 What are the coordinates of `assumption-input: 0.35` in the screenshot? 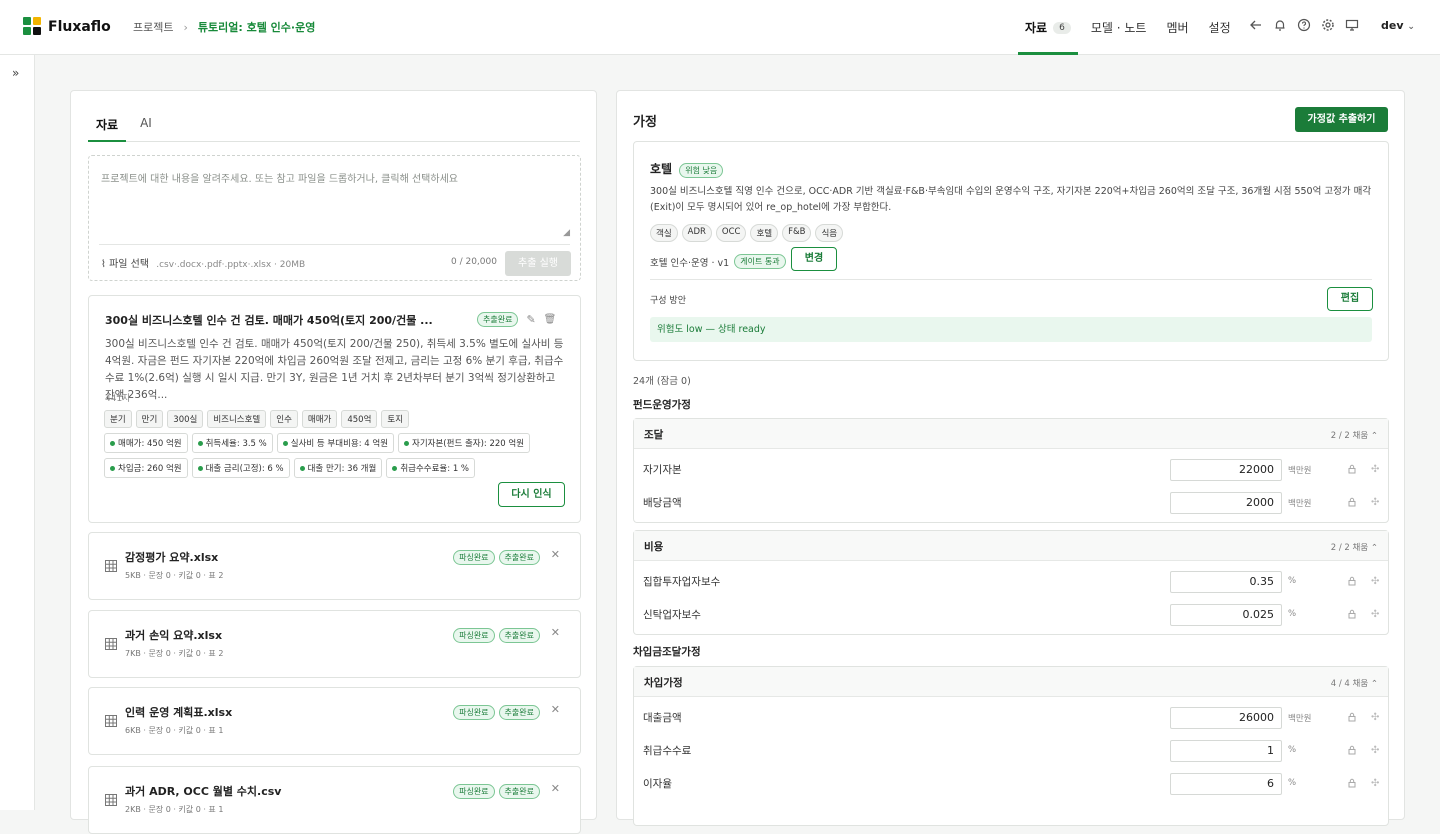 It's located at (1226, 582).